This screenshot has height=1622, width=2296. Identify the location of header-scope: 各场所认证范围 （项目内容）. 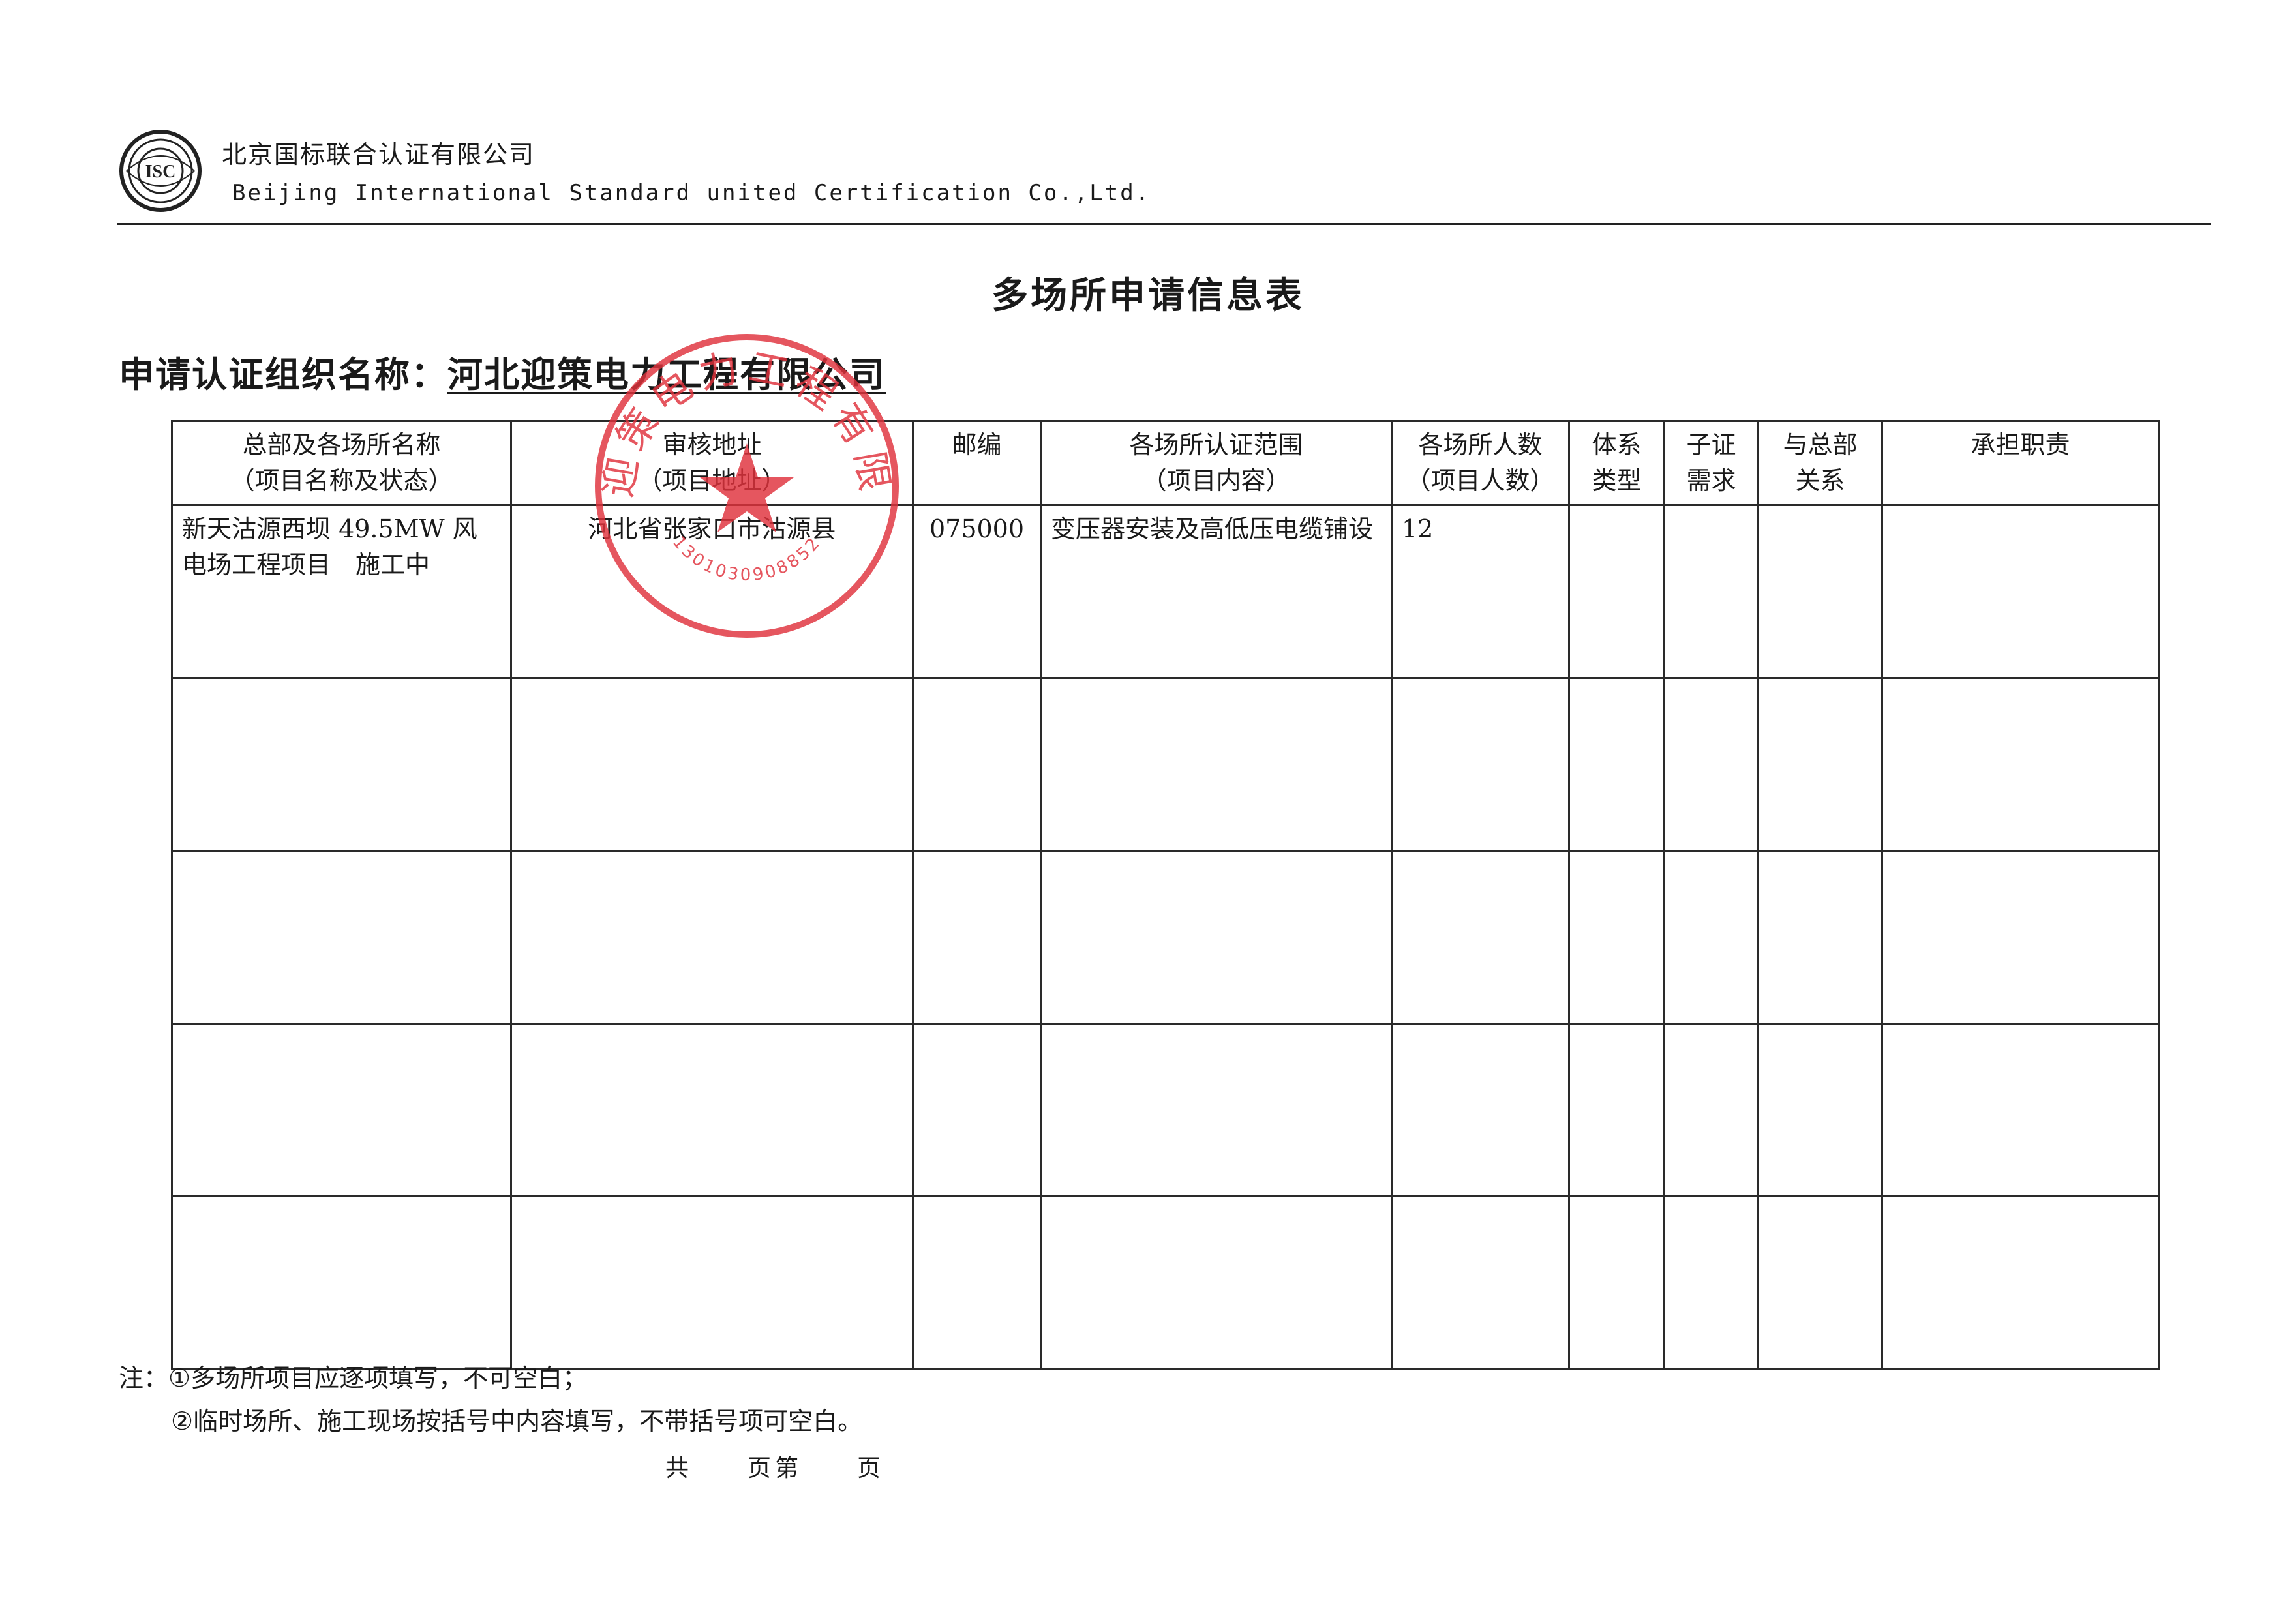
(1216, 463).